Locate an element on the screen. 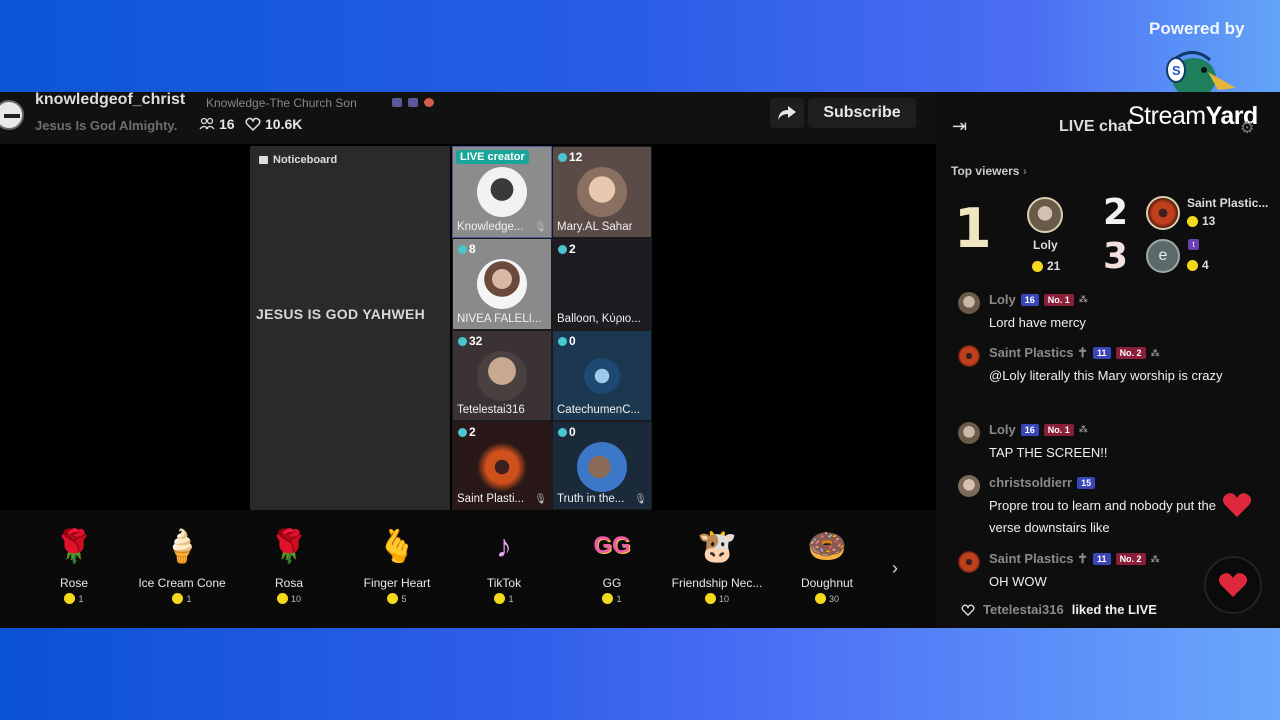 Image resolution: width=1280 pixels, height=720 pixels. like-count-value: 10.6K is located at coordinates (284, 124).